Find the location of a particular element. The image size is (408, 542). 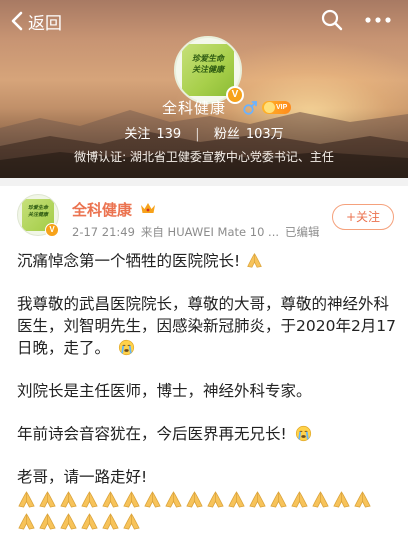

post-paragraph-3-text: 刘院长是主任医师，博士，神经外科专家。 is located at coordinates (164, 391).